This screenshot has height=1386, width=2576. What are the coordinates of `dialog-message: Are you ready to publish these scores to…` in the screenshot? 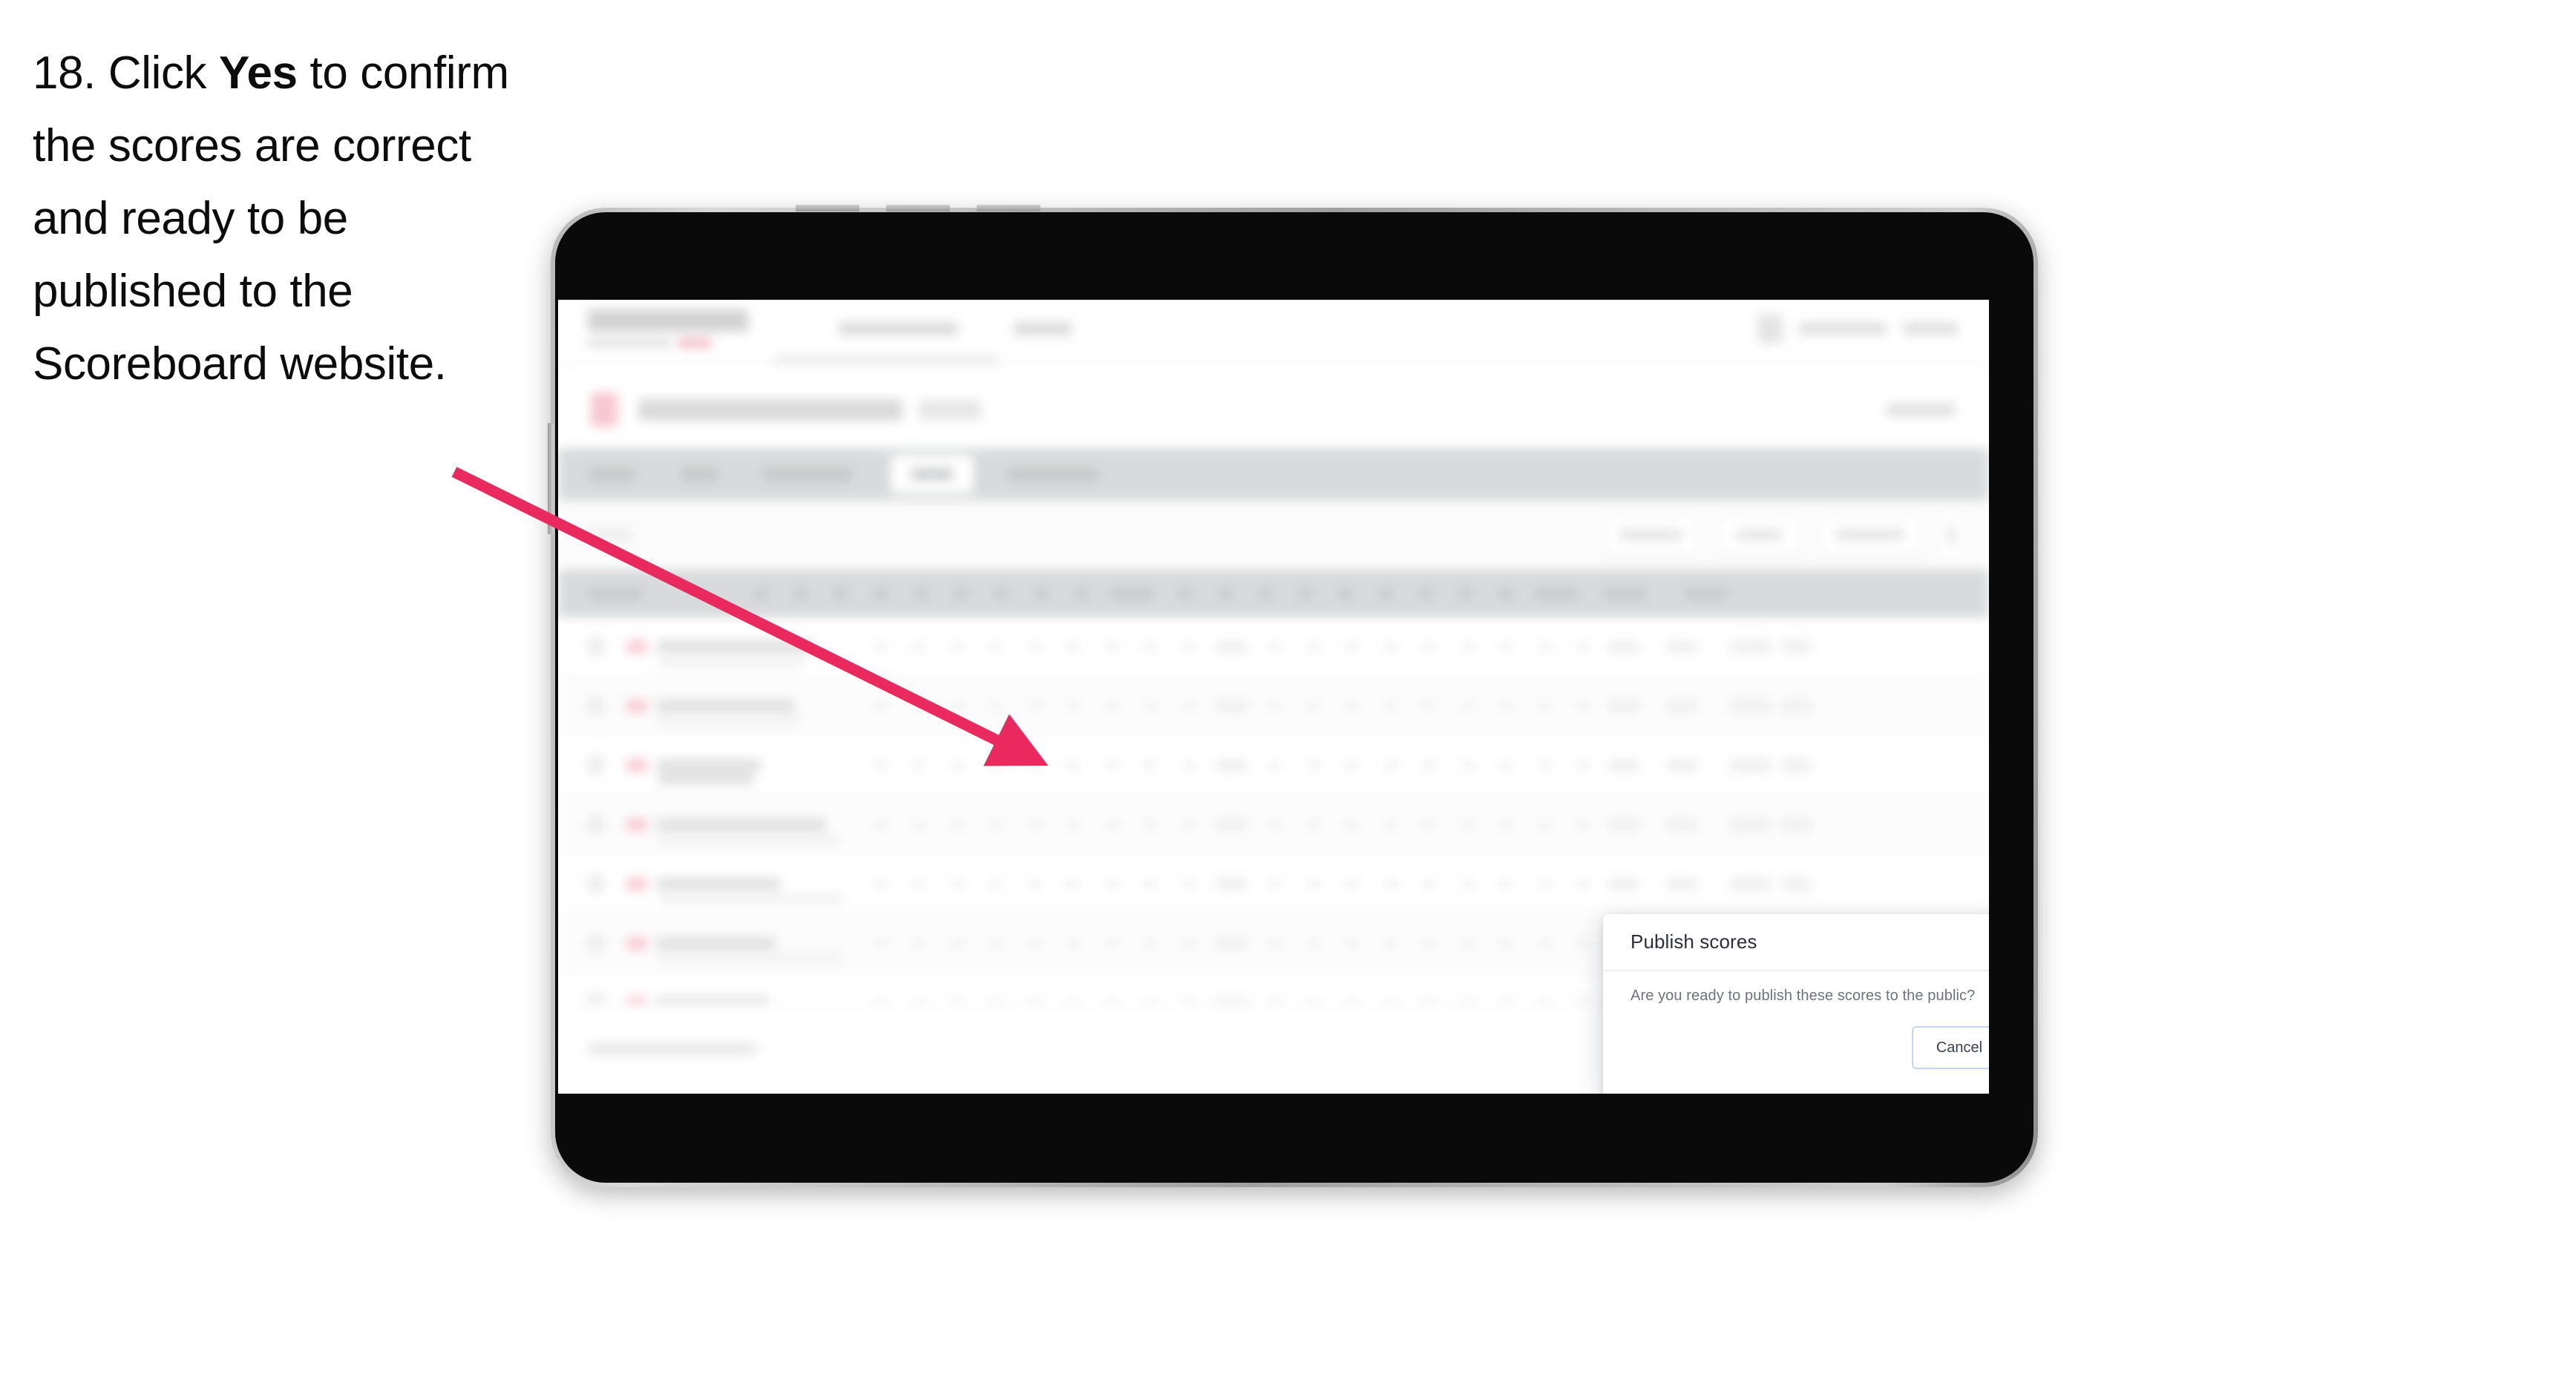 It's located at (1803, 996).